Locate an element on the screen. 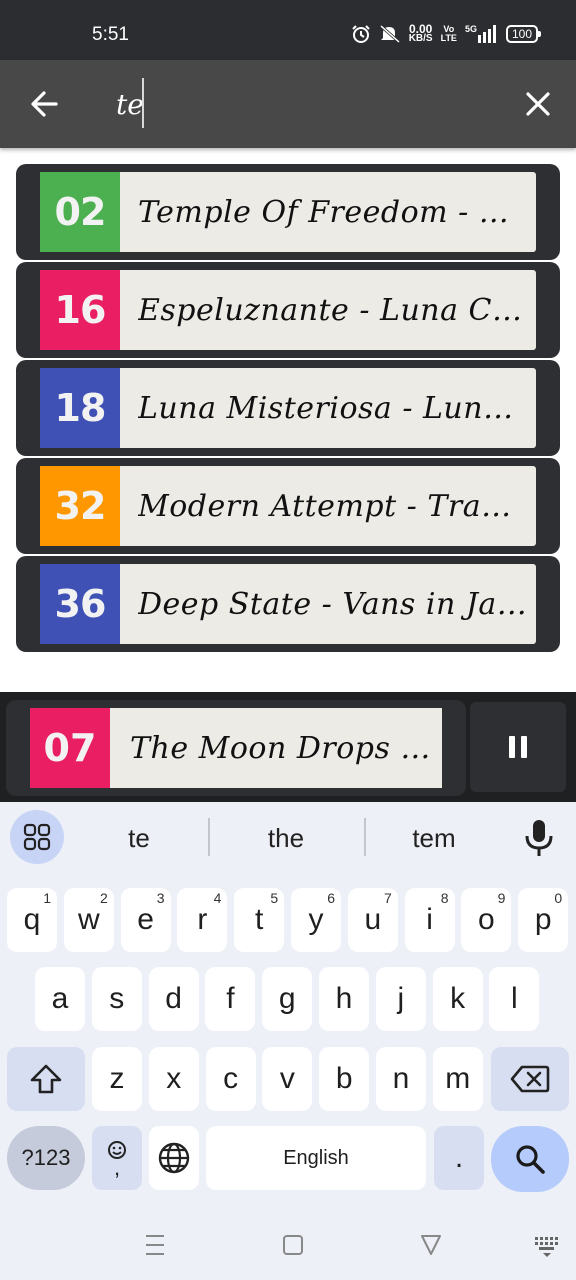 This screenshot has height=1280, width=576. suggestion-2: the is located at coordinates (286, 838).